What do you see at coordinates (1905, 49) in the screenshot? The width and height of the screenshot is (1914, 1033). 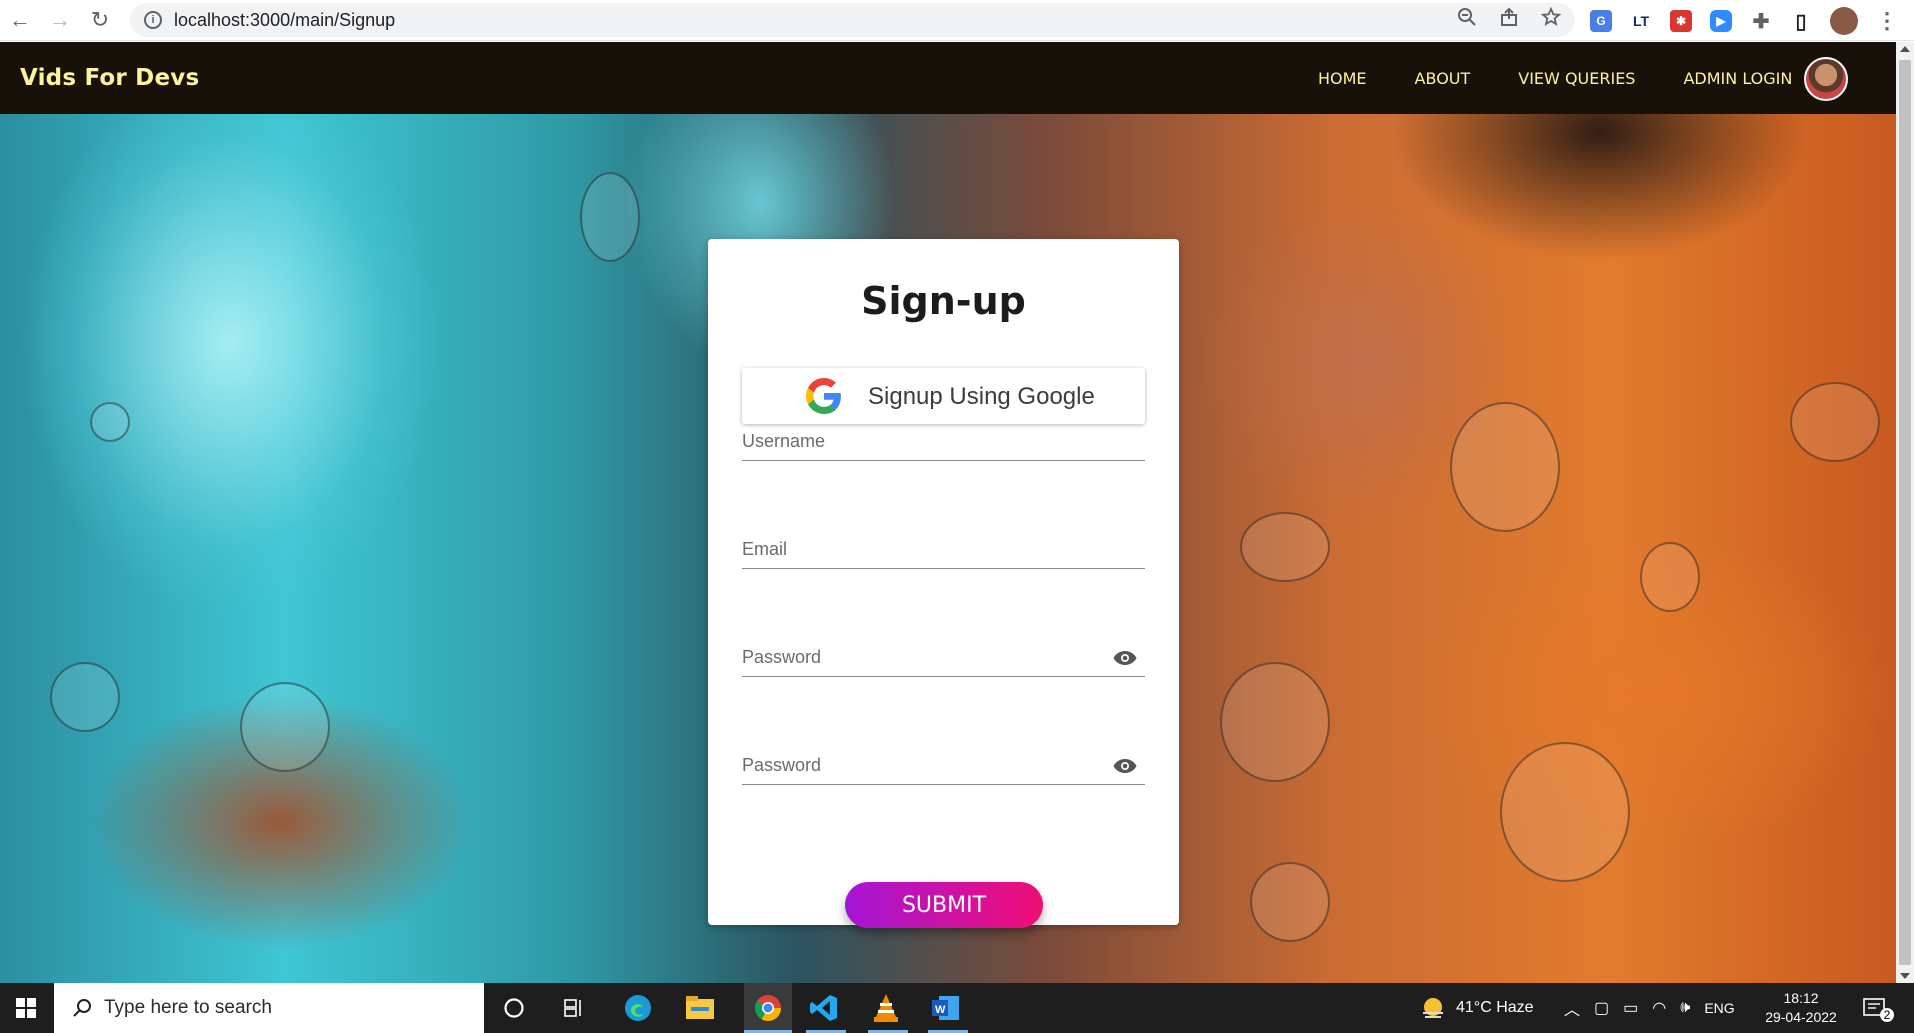 I see `scroll-up-icon` at bounding box center [1905, 49].